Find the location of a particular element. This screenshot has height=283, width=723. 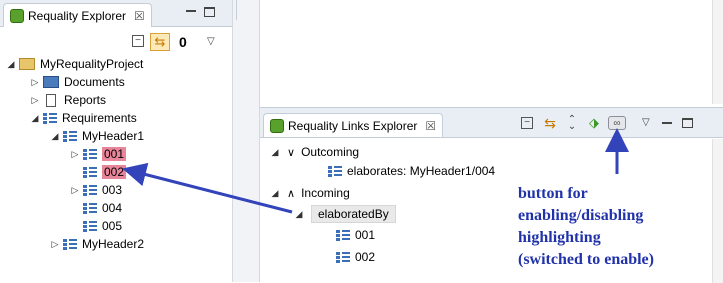

incoming-item-label: 001 is located at coordinates (365, 235).